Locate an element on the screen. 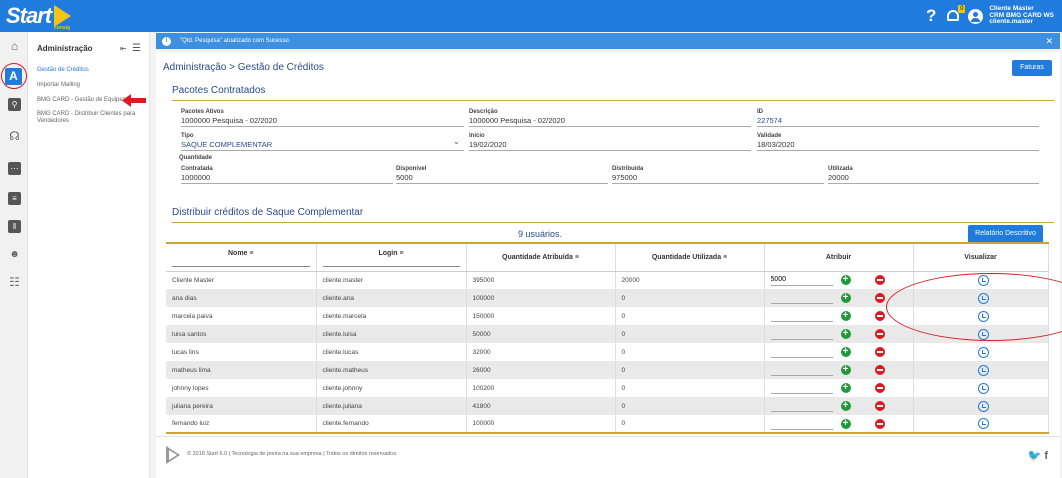 The height and width of the screenshot is (478, 1062). pacotes-title: Pacotes Contratados is located at coordinates (219, 90).